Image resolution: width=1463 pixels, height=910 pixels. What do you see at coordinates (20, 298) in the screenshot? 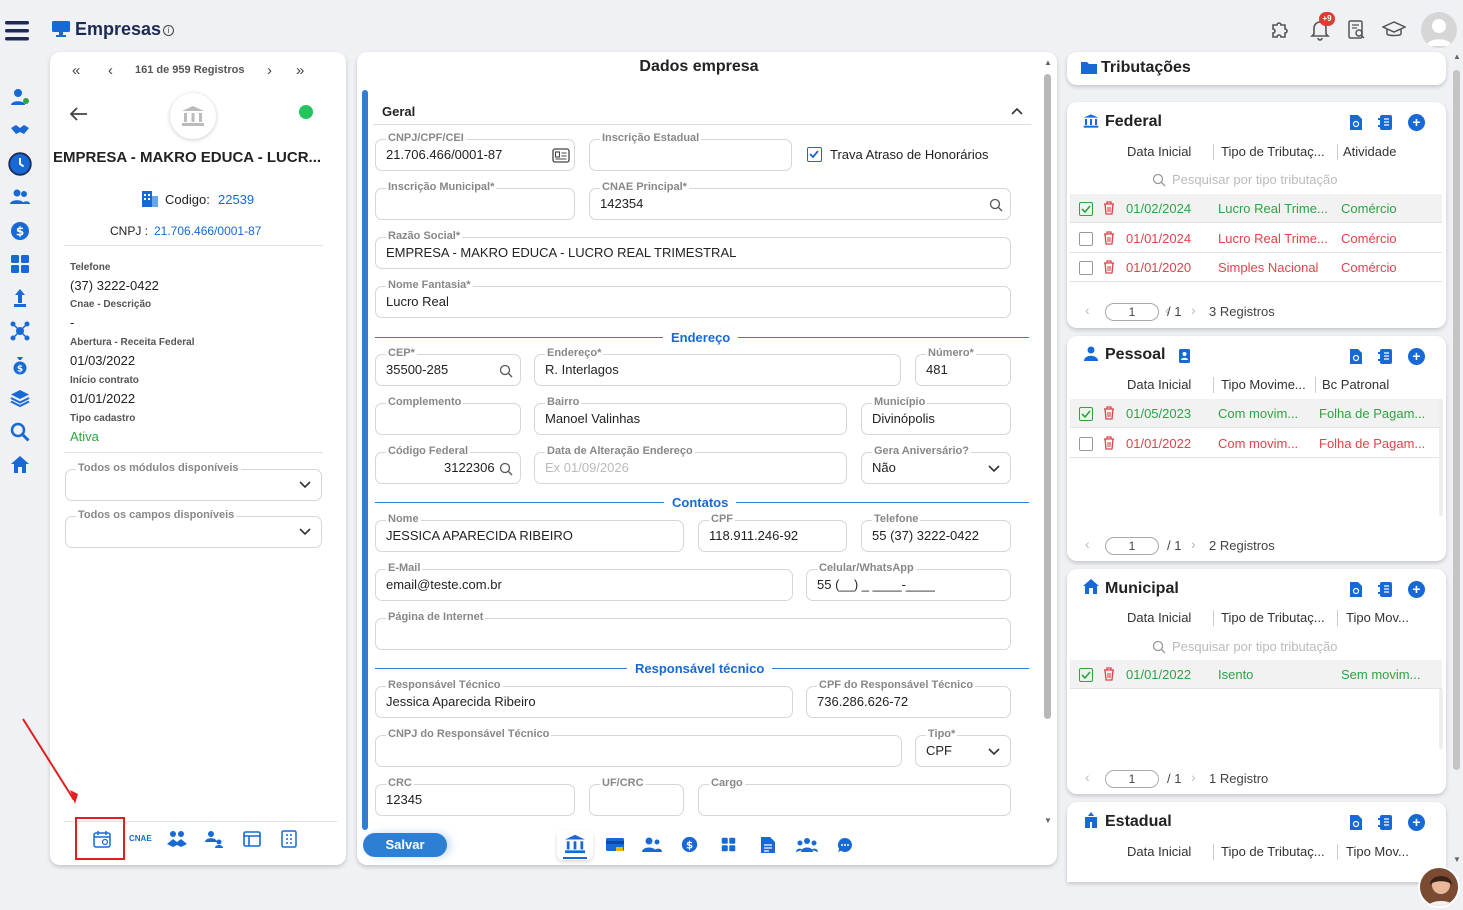
I see `rail-upload-icon` at bounding box center [20, 298].